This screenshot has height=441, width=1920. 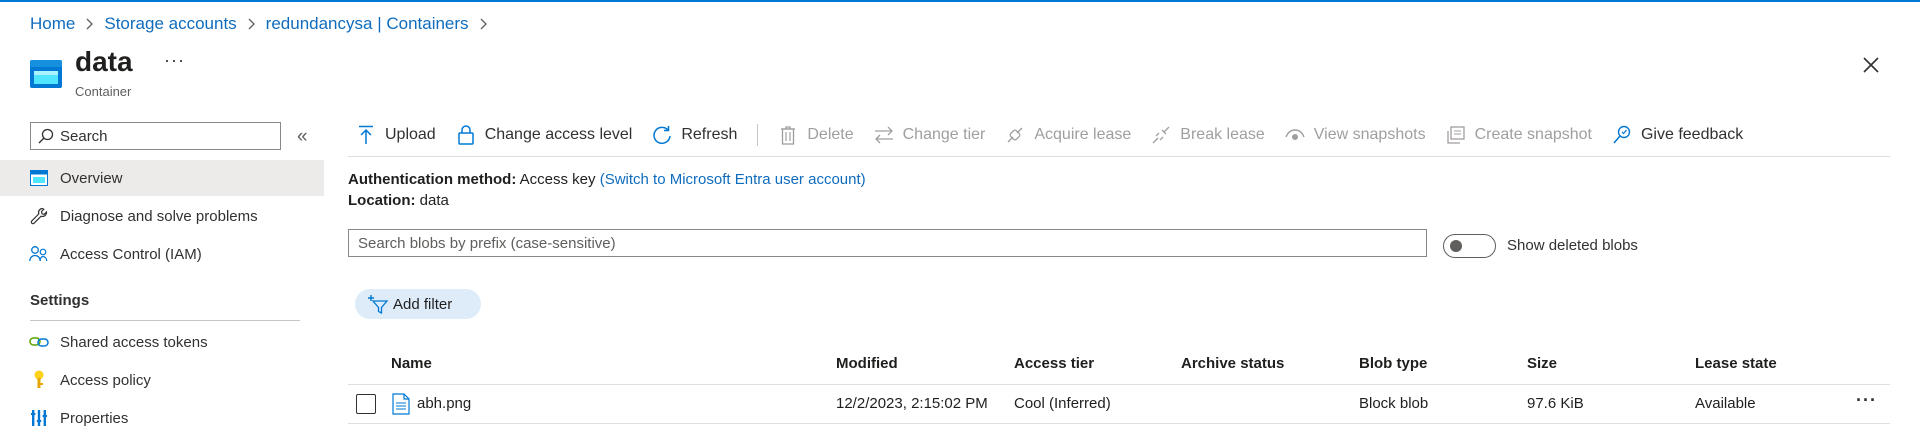 I want to click on view-snapshots-button: View snapshots, so click(x=1355, y=135).